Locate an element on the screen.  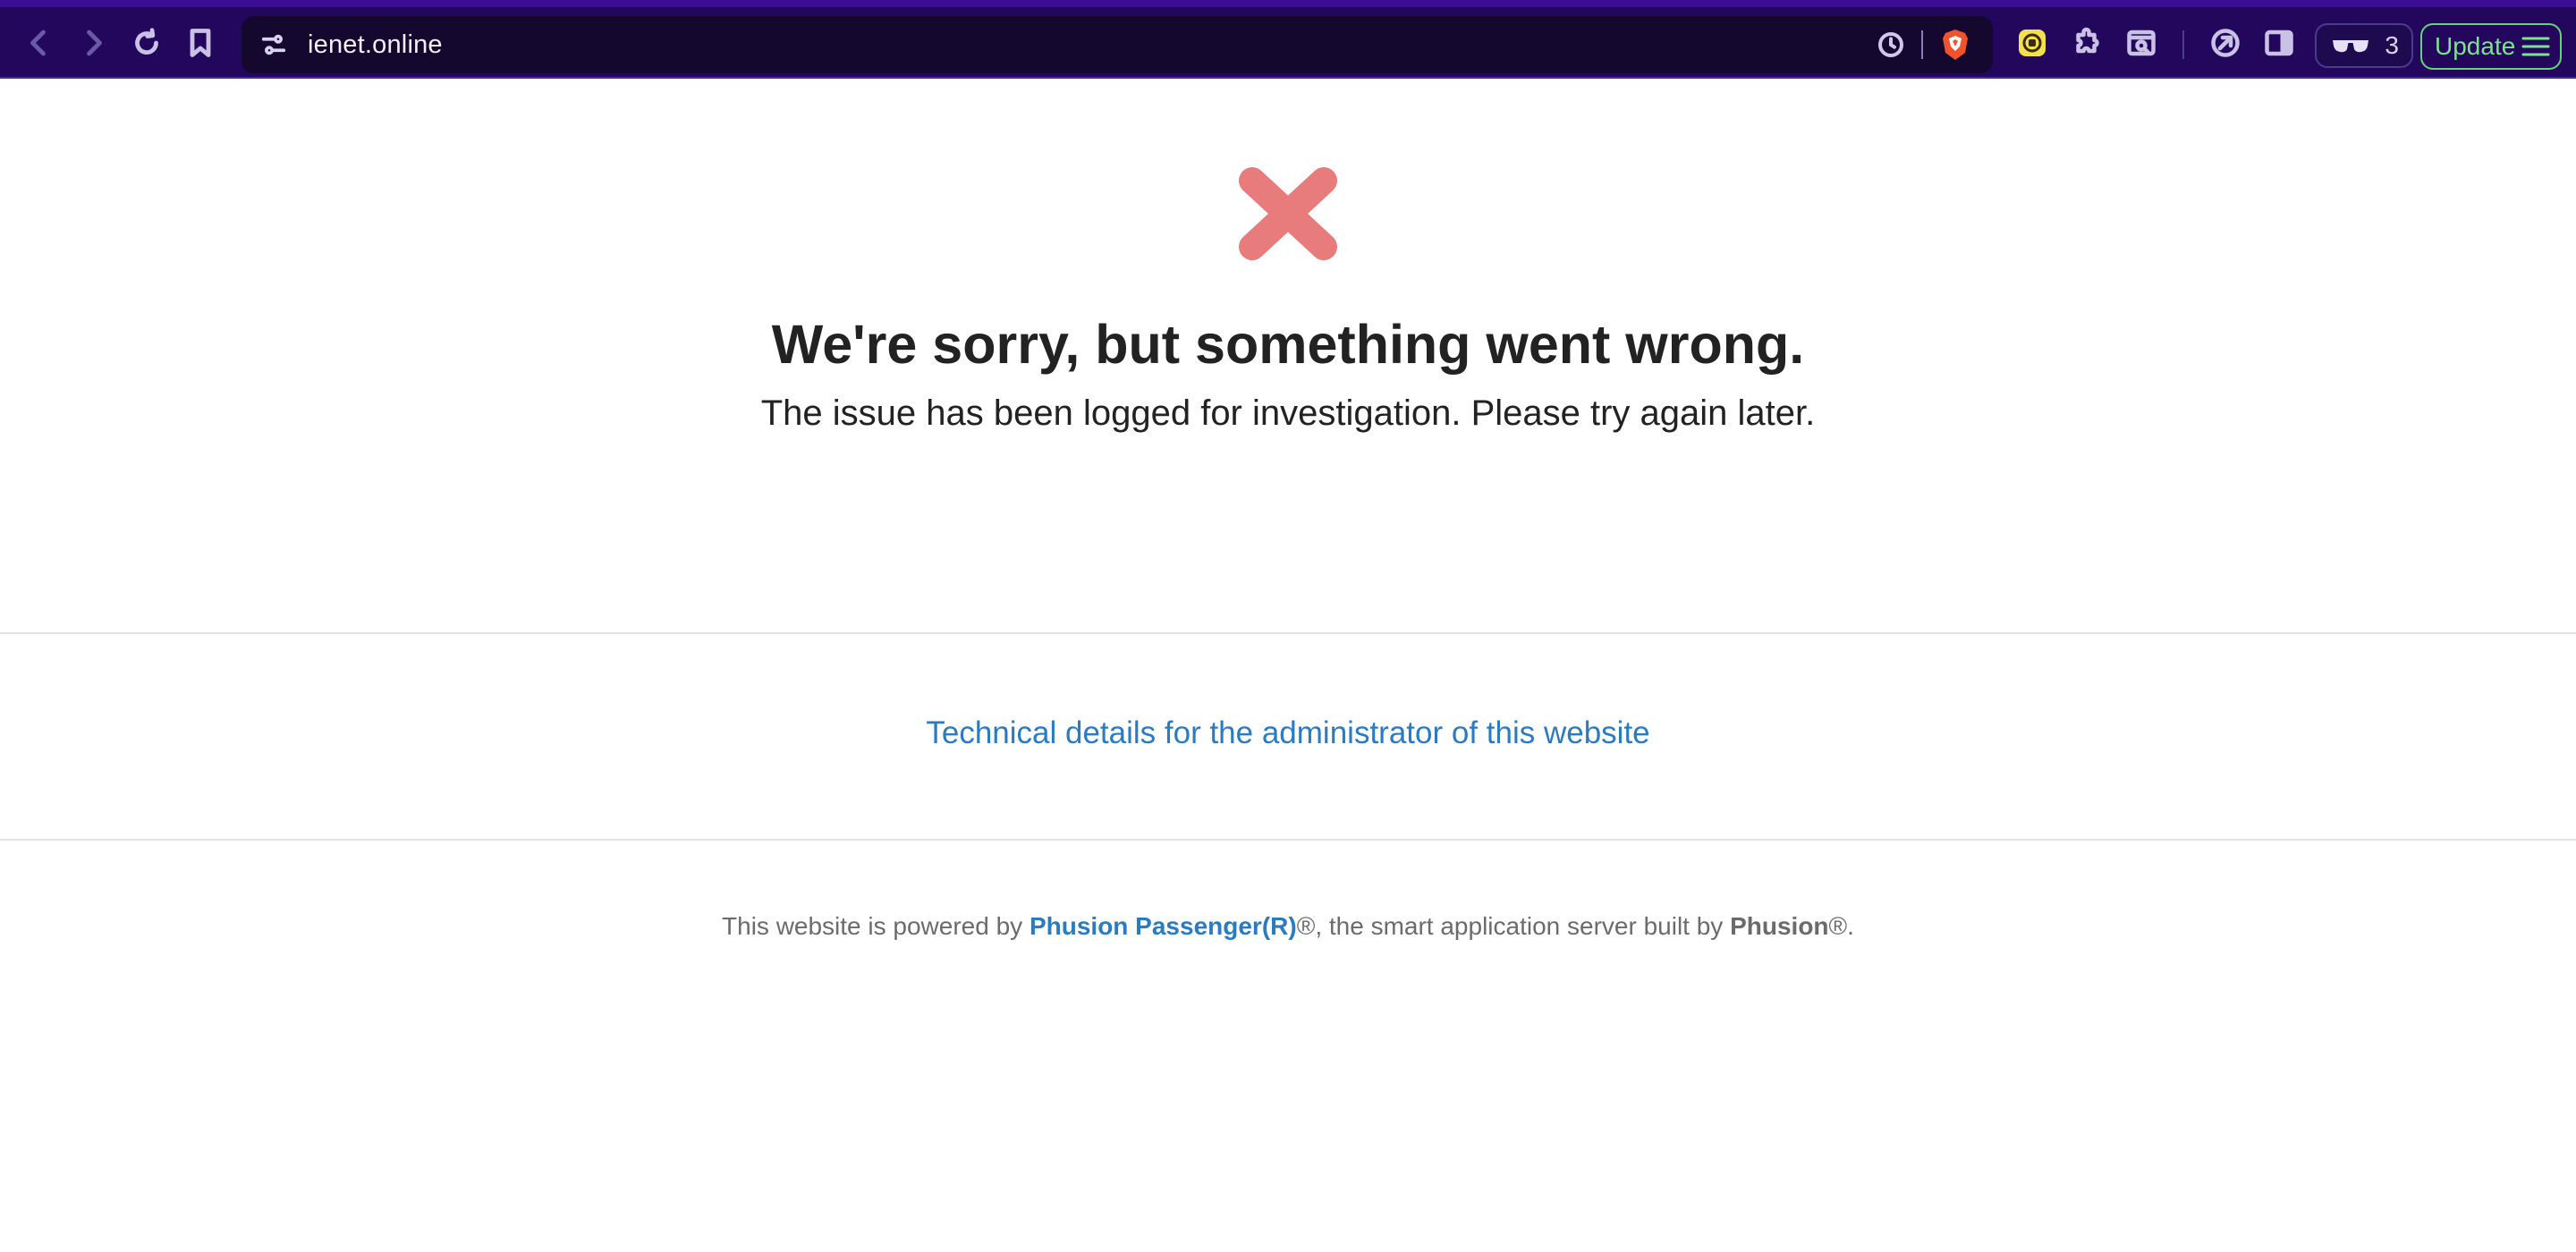
brave-shield-icon is located at coordinates (1955, 45).